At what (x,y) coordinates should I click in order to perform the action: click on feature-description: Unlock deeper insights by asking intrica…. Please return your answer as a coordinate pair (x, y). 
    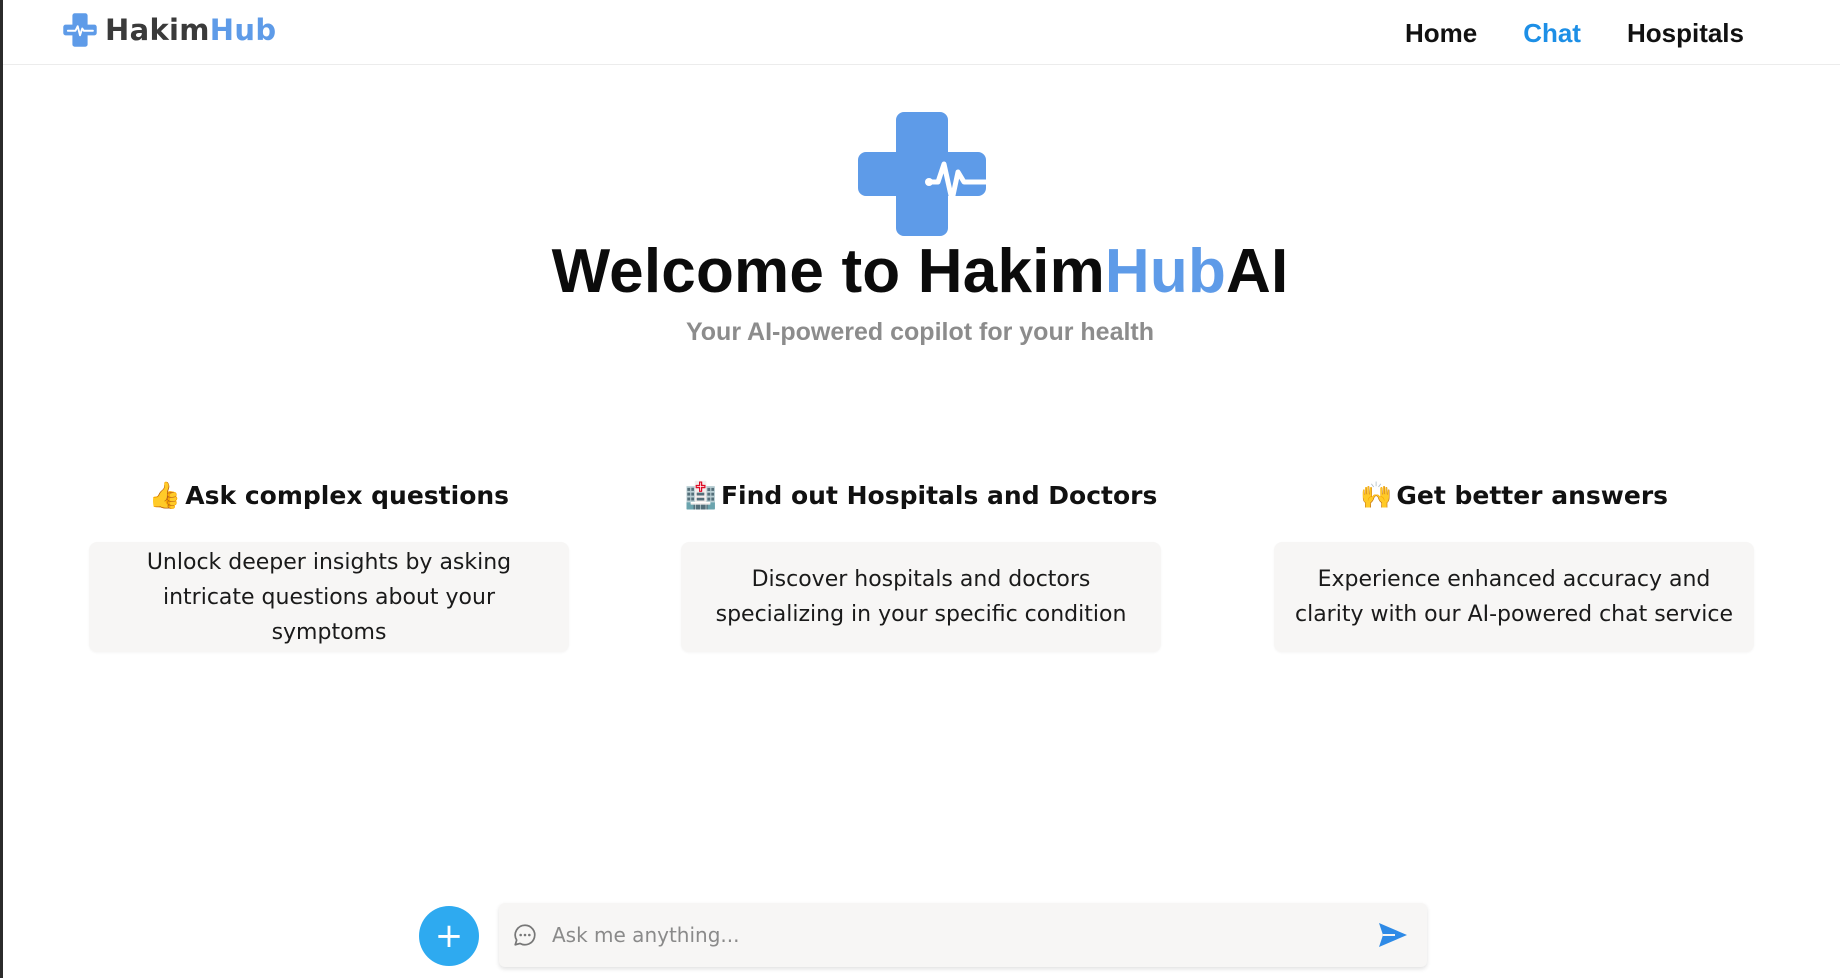
    Looking at the image, I should click on (329, 597).